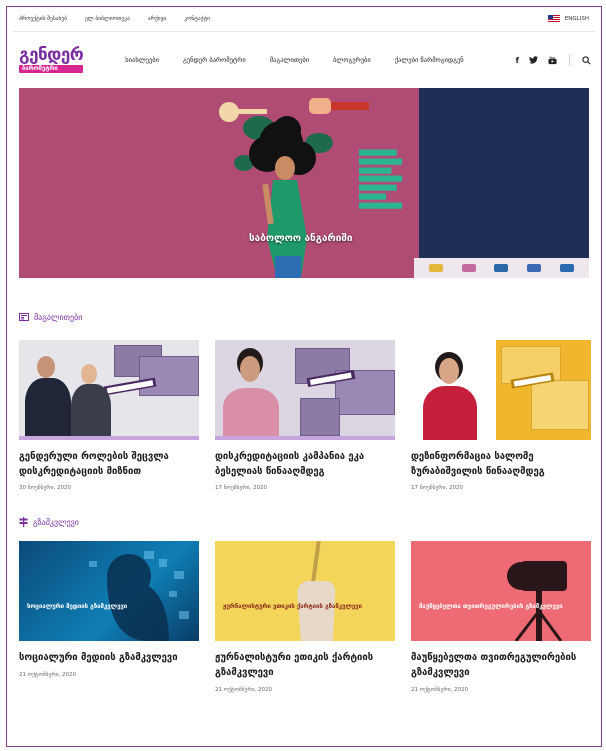 The height and width of the screenshot is (751, 606). I want to click on language-switch: ENGLISH, so click(568, 19).